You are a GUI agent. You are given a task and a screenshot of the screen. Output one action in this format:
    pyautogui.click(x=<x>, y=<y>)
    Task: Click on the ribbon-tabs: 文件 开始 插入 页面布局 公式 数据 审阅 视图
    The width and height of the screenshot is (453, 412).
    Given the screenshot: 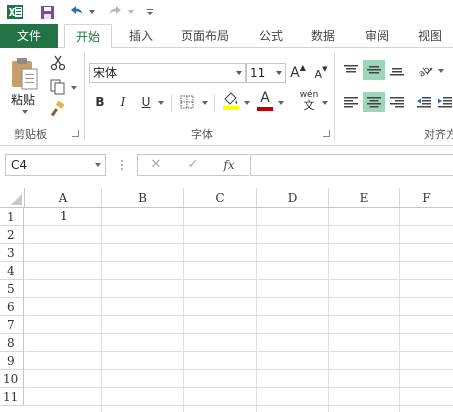 What is the action you would take?
    pyautogui.click(x=226, y=36)
    